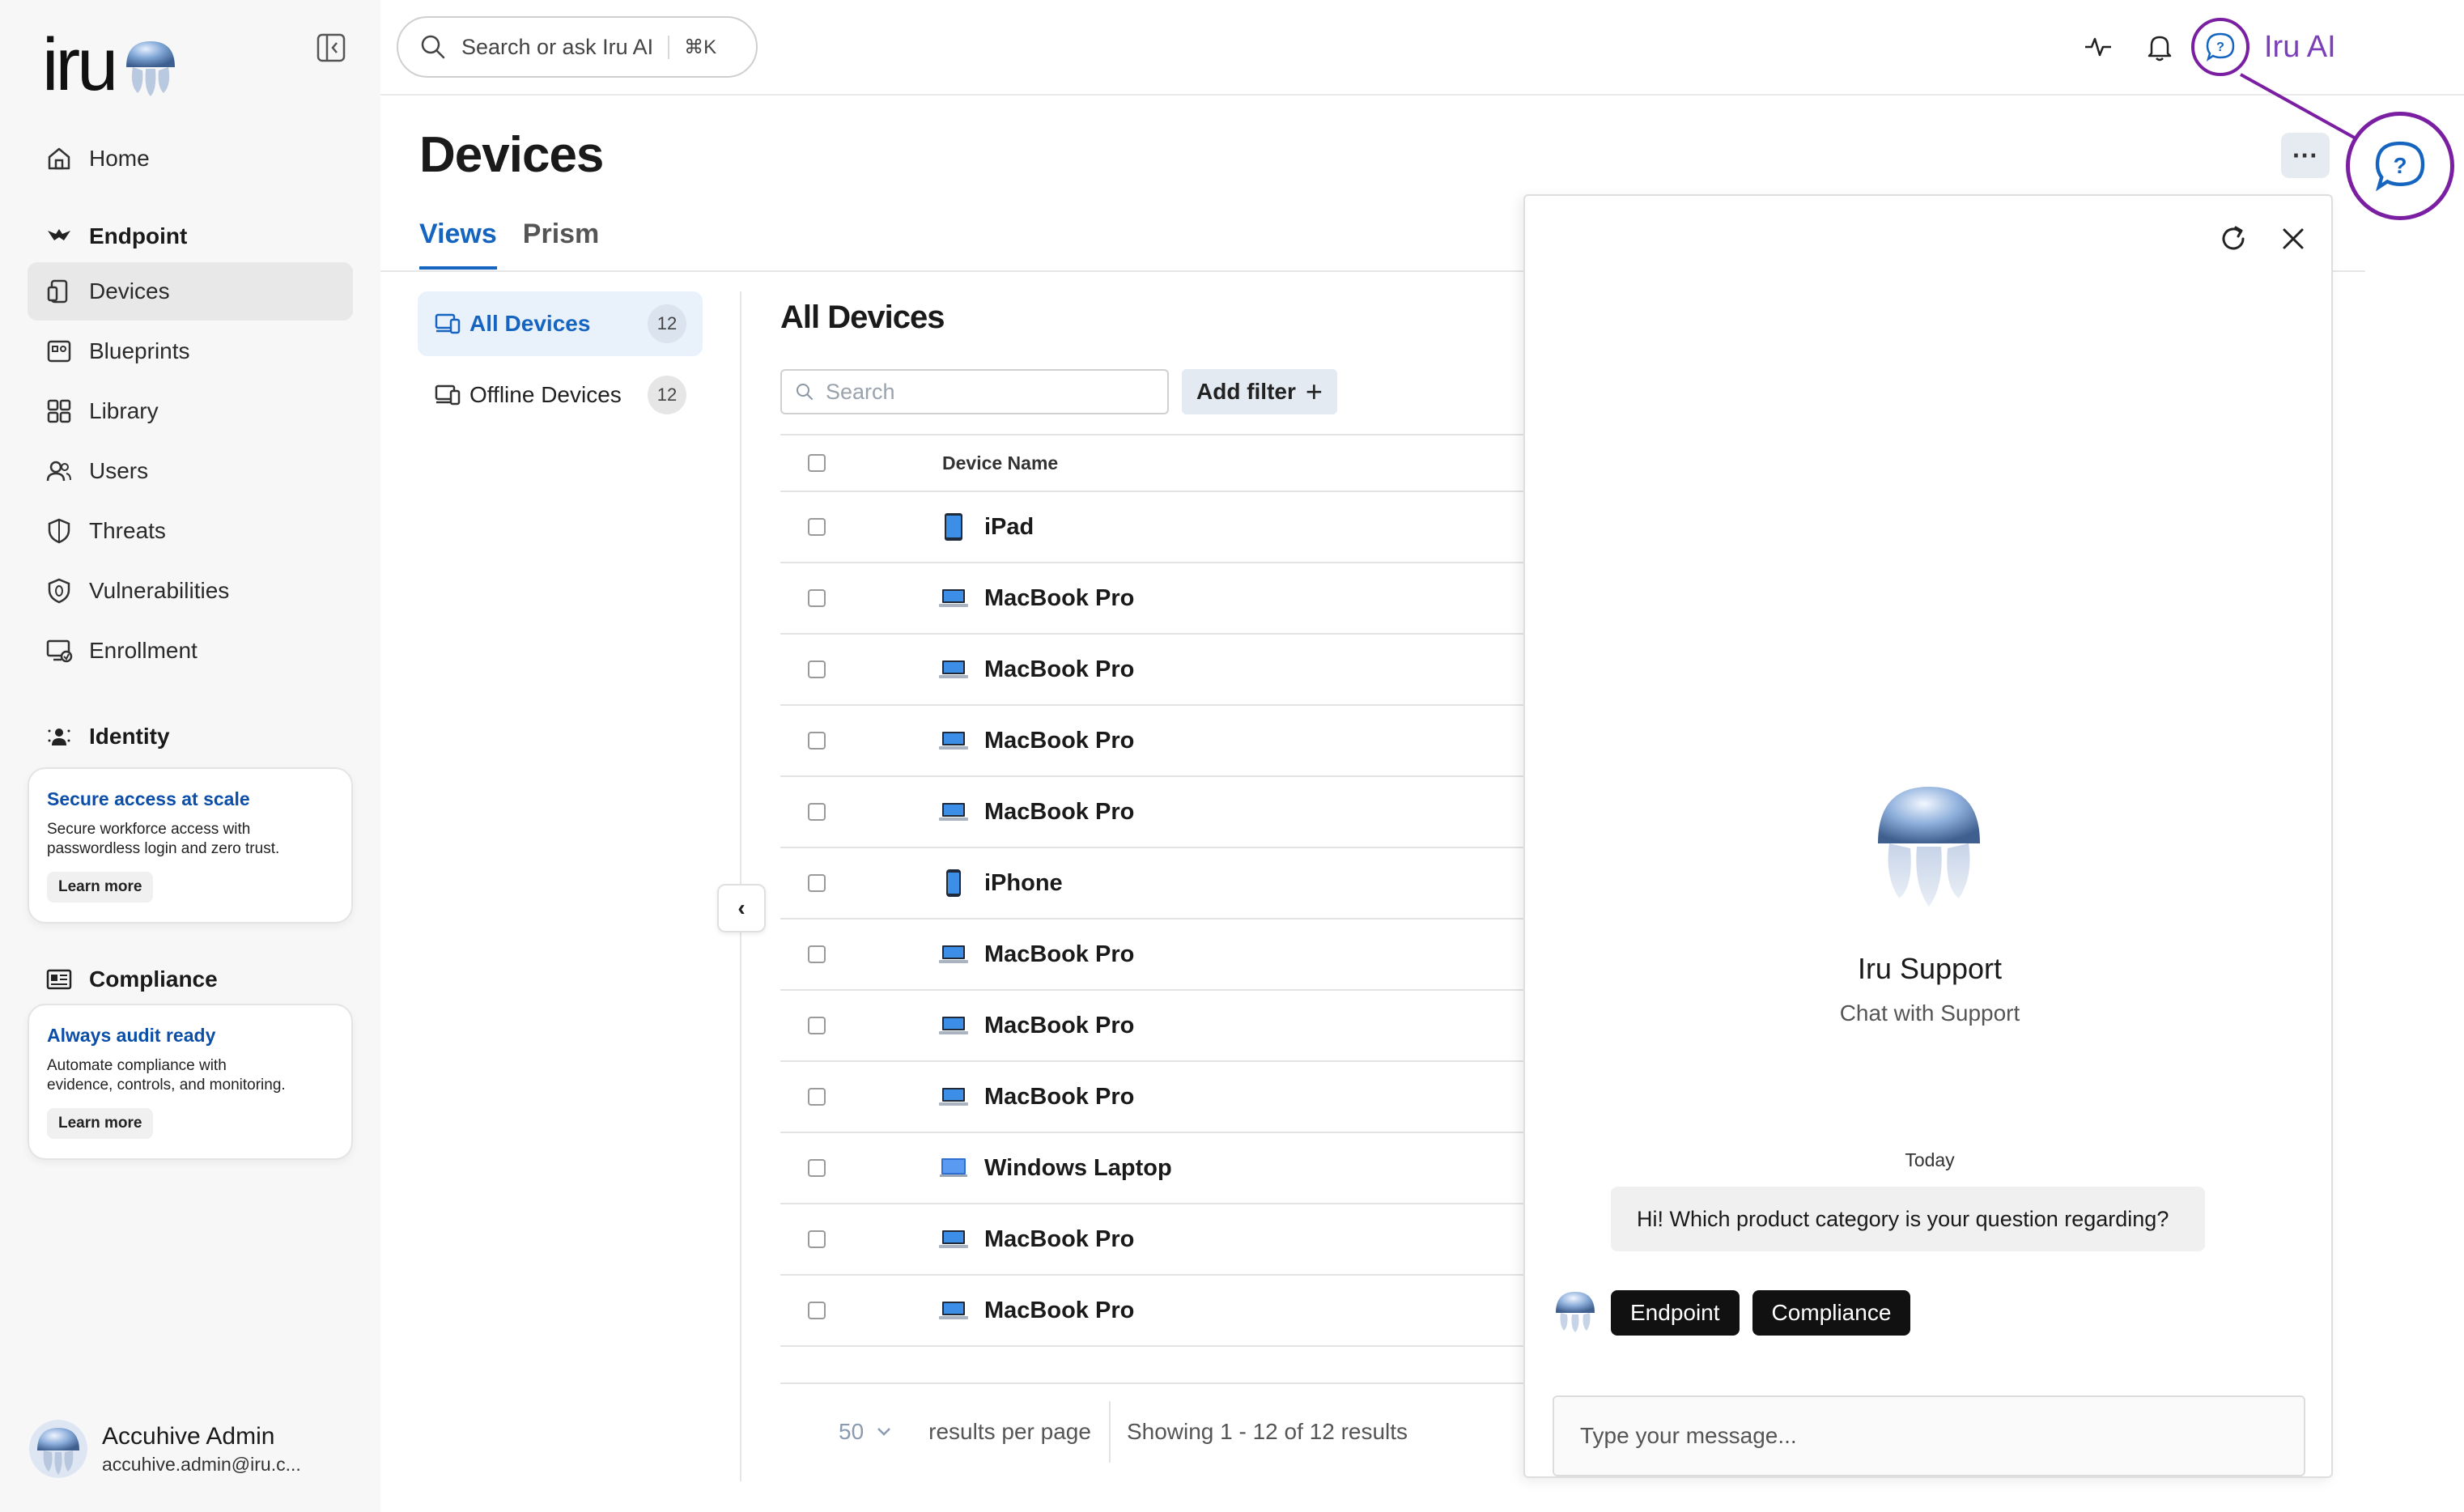 The height and width of the screenshot is (1512, 2464). I want to click on table-search, so click(975, 391).